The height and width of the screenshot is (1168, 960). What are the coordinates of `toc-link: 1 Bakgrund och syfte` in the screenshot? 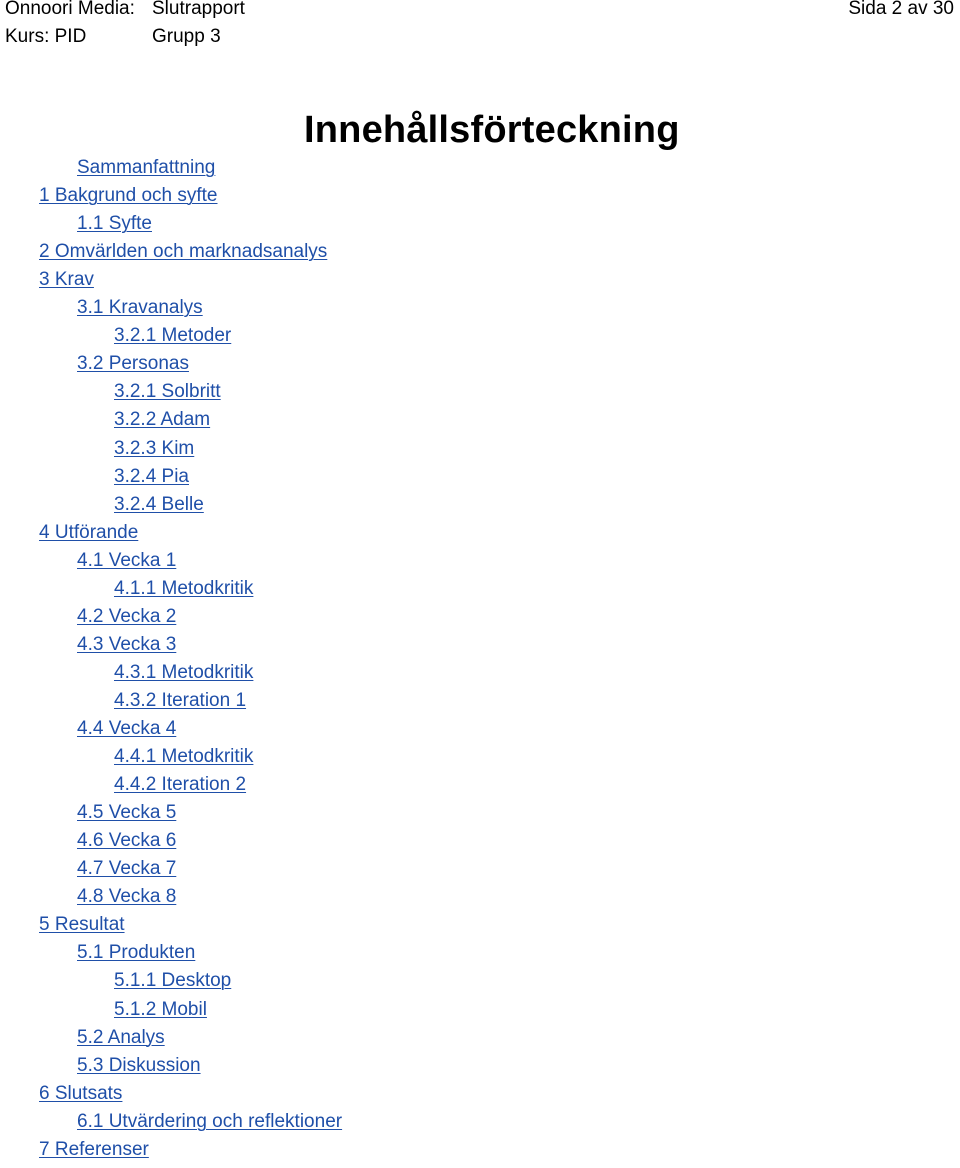 It's located at (128, 196).